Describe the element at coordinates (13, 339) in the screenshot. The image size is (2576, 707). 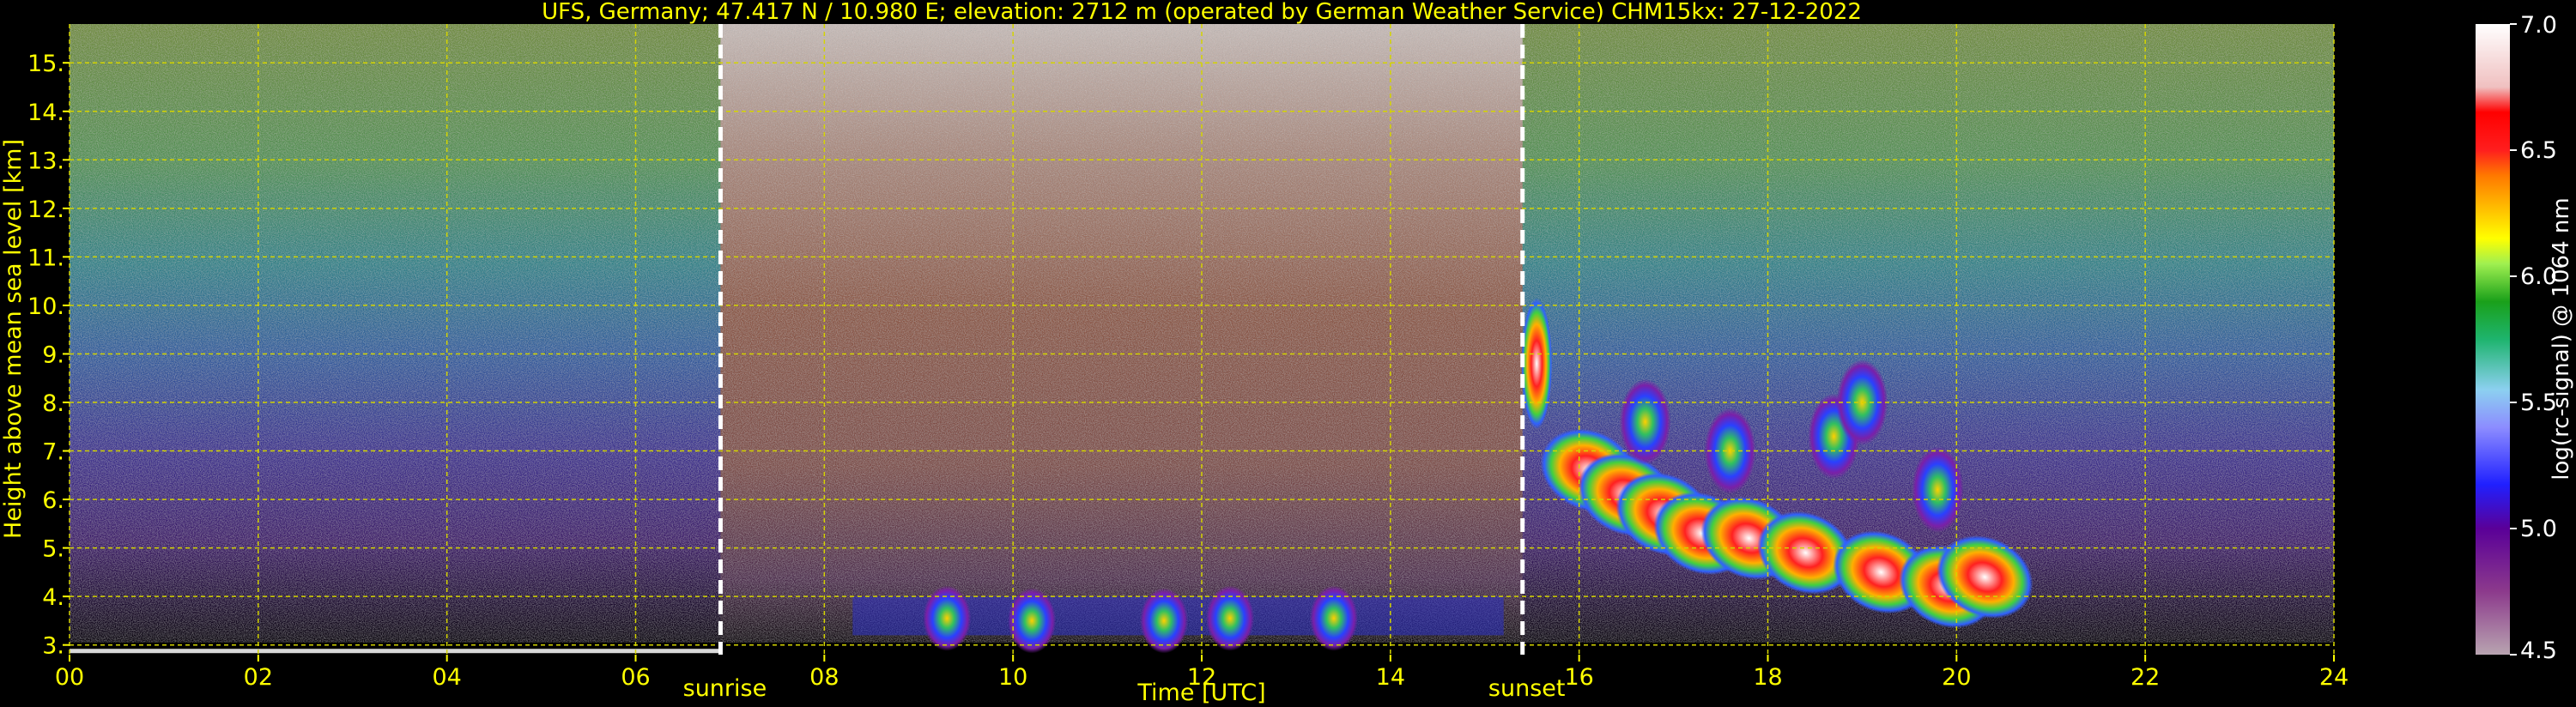
I see `y-axis-label: Height above mean sea level [km]` at that location.